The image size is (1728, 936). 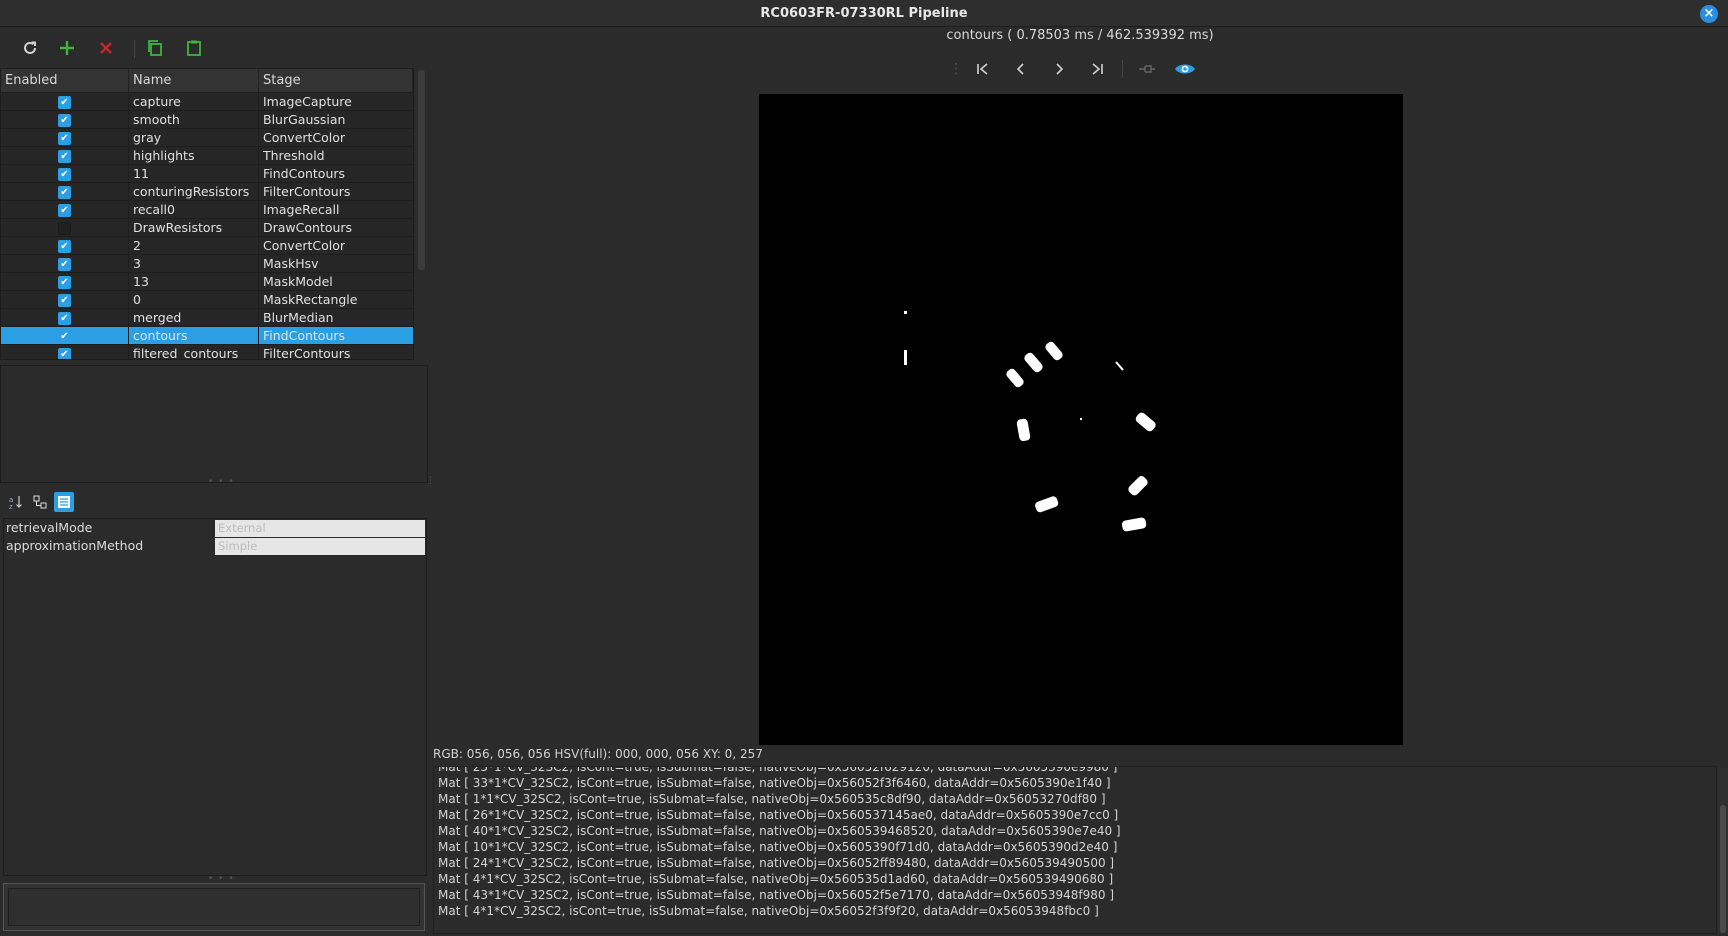 I want to click on stage-name-cell: 11, so click(x=194, y=174).